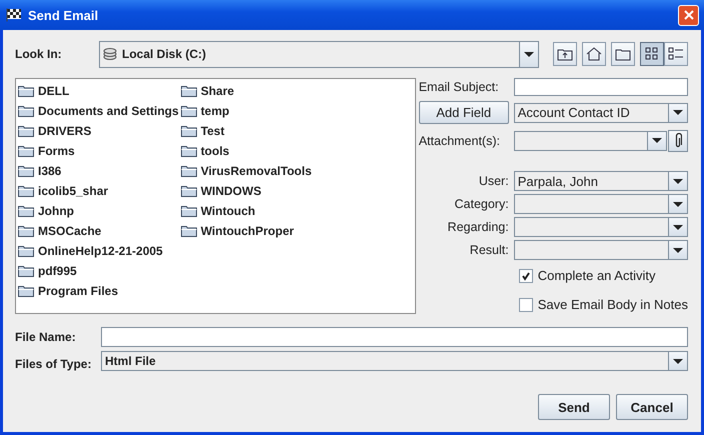 This screenshot has width=704, height=435. I want to click on window-title: Send Email, so click(64, 15).